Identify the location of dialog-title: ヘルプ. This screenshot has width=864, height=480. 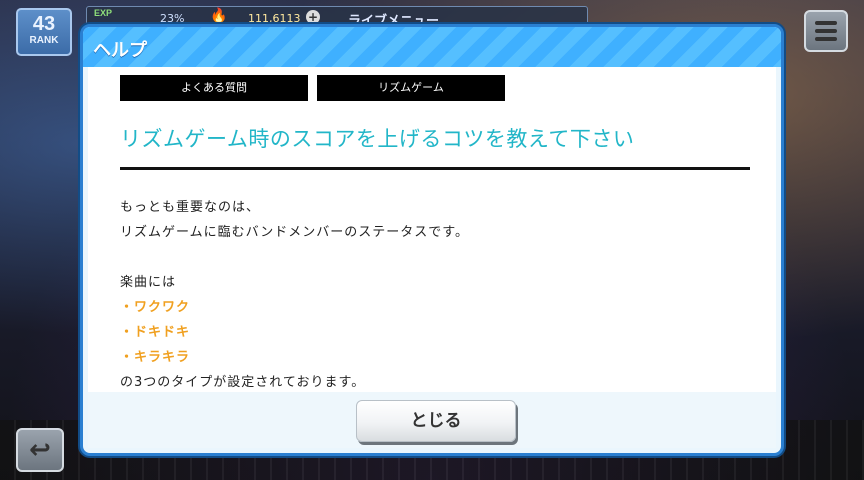
(120, 50).